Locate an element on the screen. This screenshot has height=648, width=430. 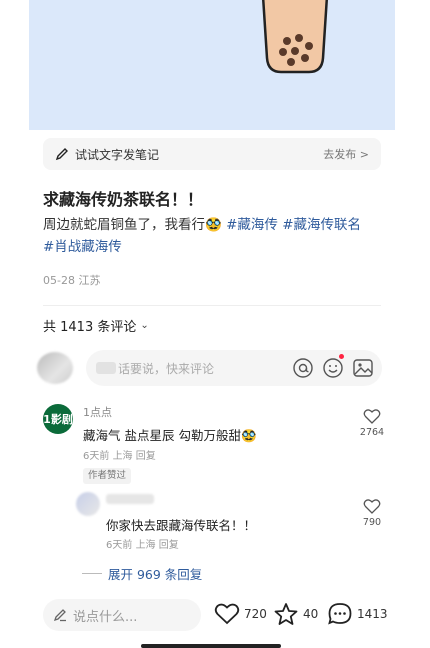
try-text-note-banner: 试试文字发笔记 去发布 > is located at coordinates (212, 154).